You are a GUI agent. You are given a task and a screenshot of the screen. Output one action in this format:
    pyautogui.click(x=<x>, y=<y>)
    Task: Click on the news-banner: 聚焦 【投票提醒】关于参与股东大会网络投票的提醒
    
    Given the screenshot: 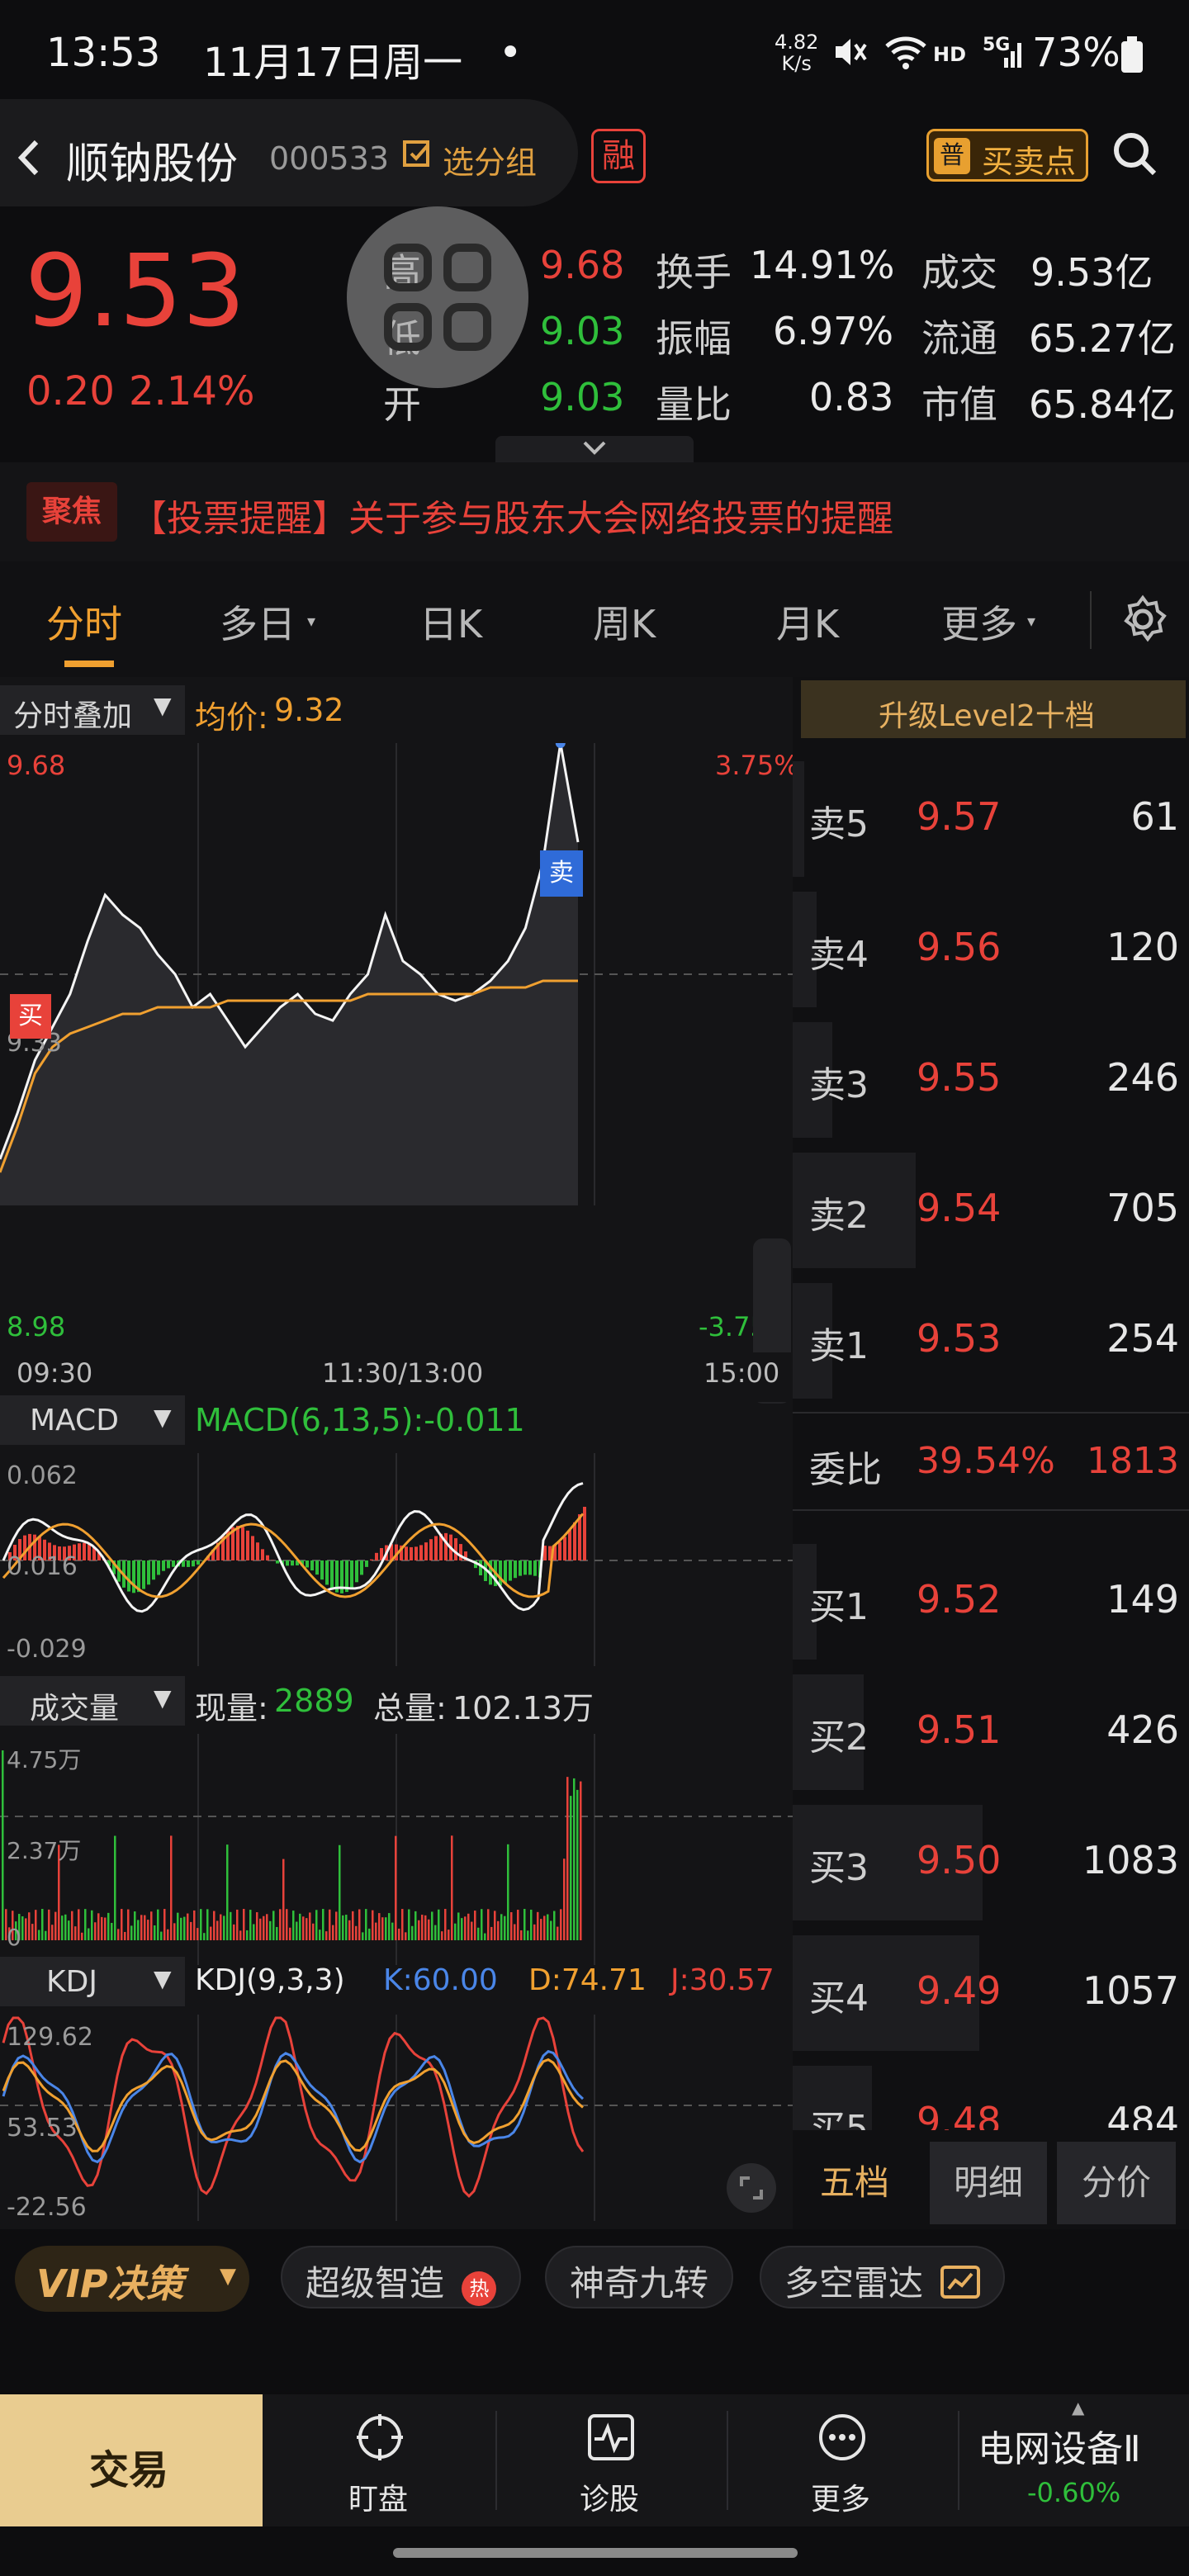 What is the action you would take?
    pyautogui.click(x=594, y=511)
    